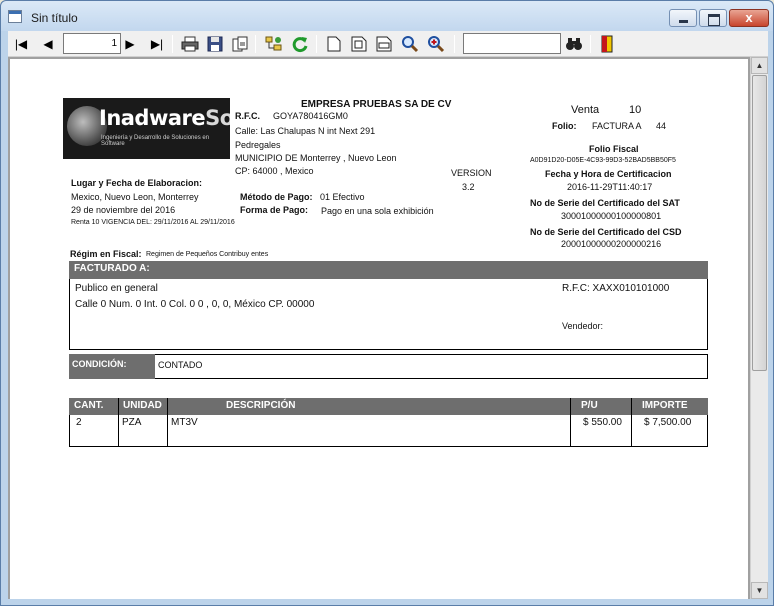 This screenshot has height=606, width=774. Describe the element at coordinates (123, 210) in the screenshot. I see `date-value: 29 de noviembre del 2016` at that location.